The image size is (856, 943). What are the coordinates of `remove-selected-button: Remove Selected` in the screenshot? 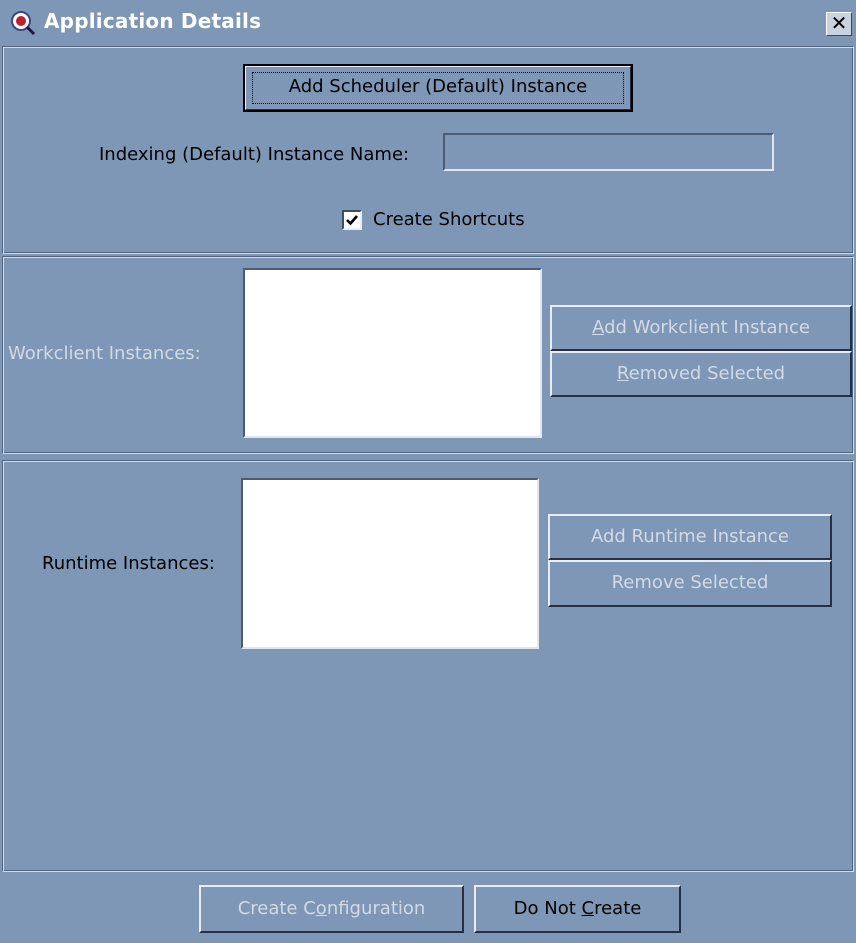 It's located at (690, 583).